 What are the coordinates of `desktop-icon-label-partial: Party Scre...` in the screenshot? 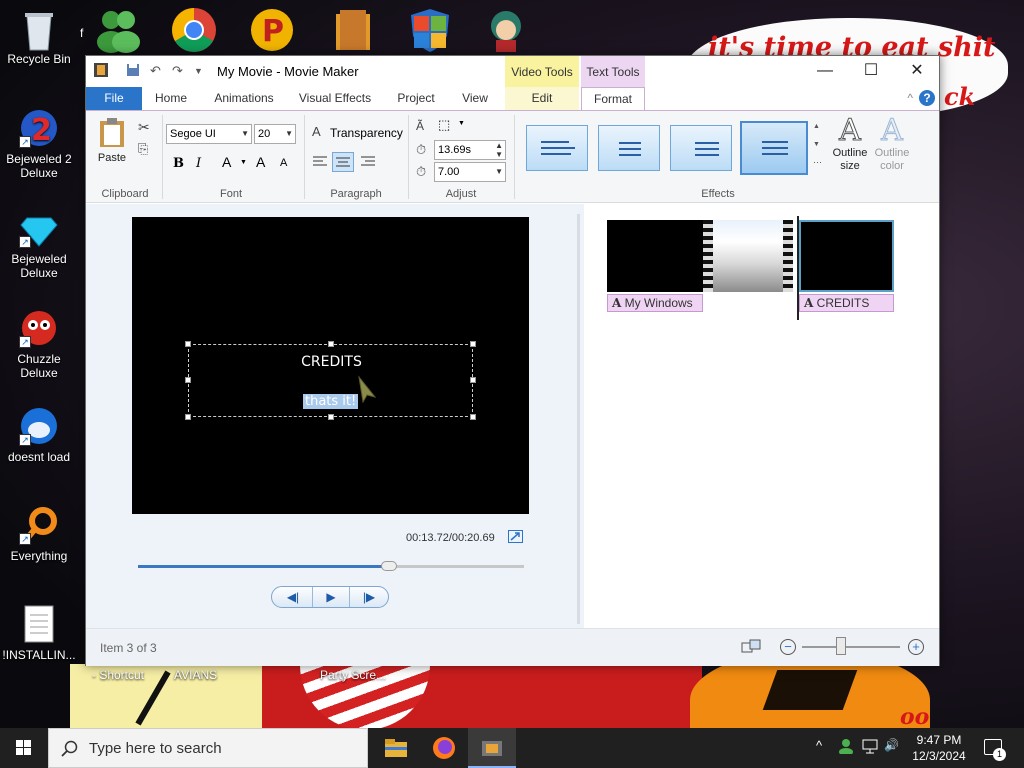 It's located at (353, 675).